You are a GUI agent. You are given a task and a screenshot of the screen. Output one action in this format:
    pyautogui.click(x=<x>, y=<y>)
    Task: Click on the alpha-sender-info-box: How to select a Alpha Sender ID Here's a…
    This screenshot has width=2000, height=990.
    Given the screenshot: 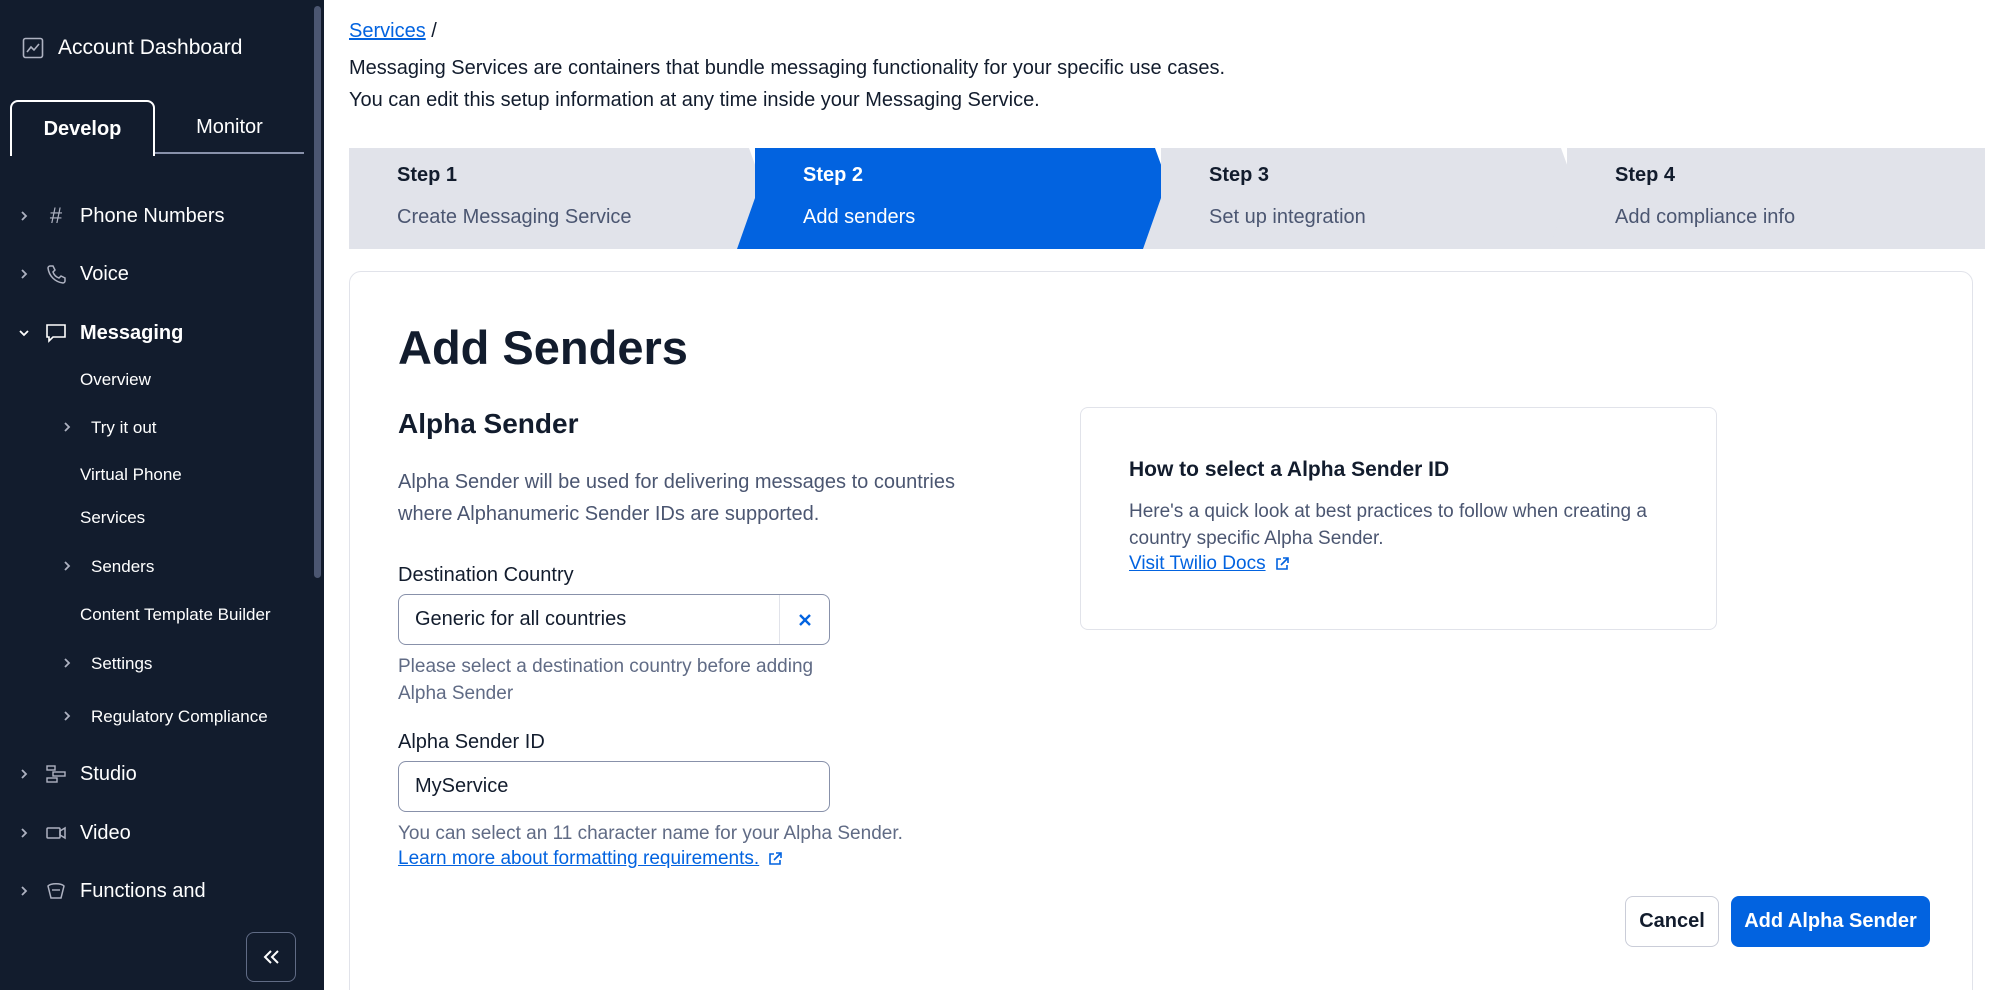 What is the action you would take?
    pyautogui.click(x=1398, y=518)
    